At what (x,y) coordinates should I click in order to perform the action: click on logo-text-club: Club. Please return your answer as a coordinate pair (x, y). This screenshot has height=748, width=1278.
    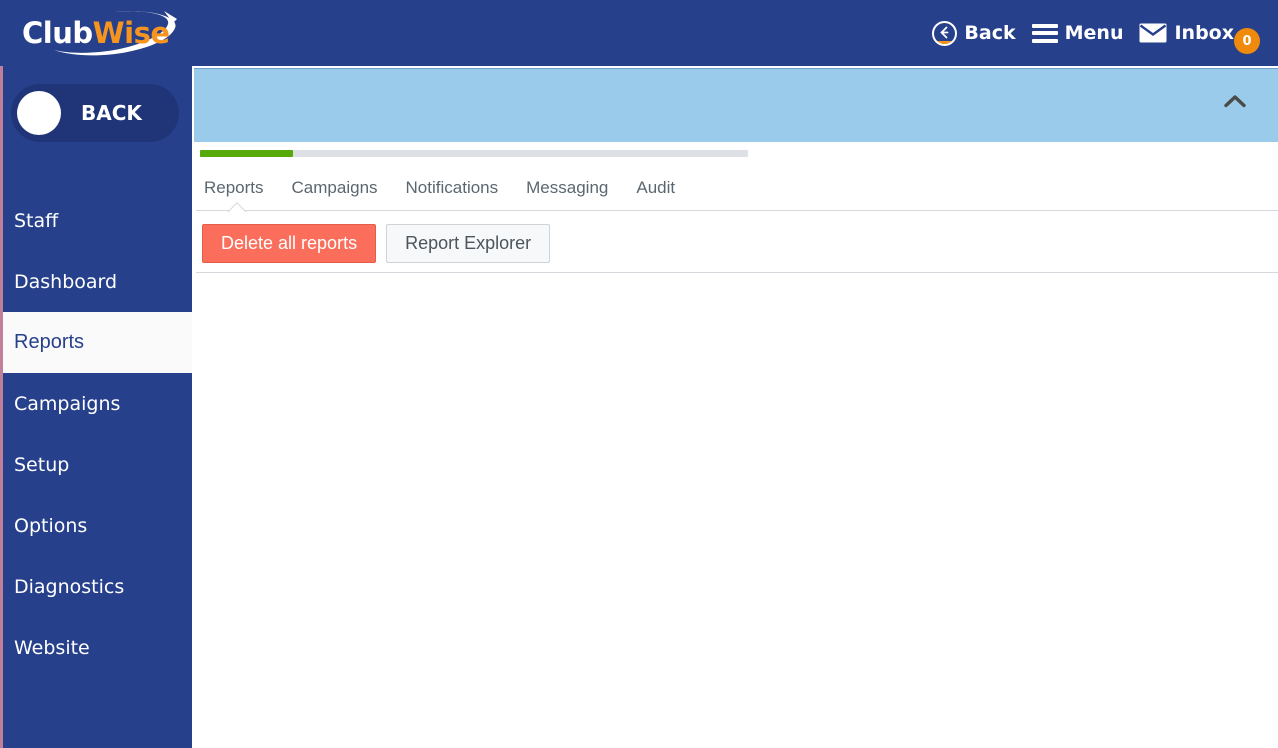
    Looking at the image, I should click on (57, 33).